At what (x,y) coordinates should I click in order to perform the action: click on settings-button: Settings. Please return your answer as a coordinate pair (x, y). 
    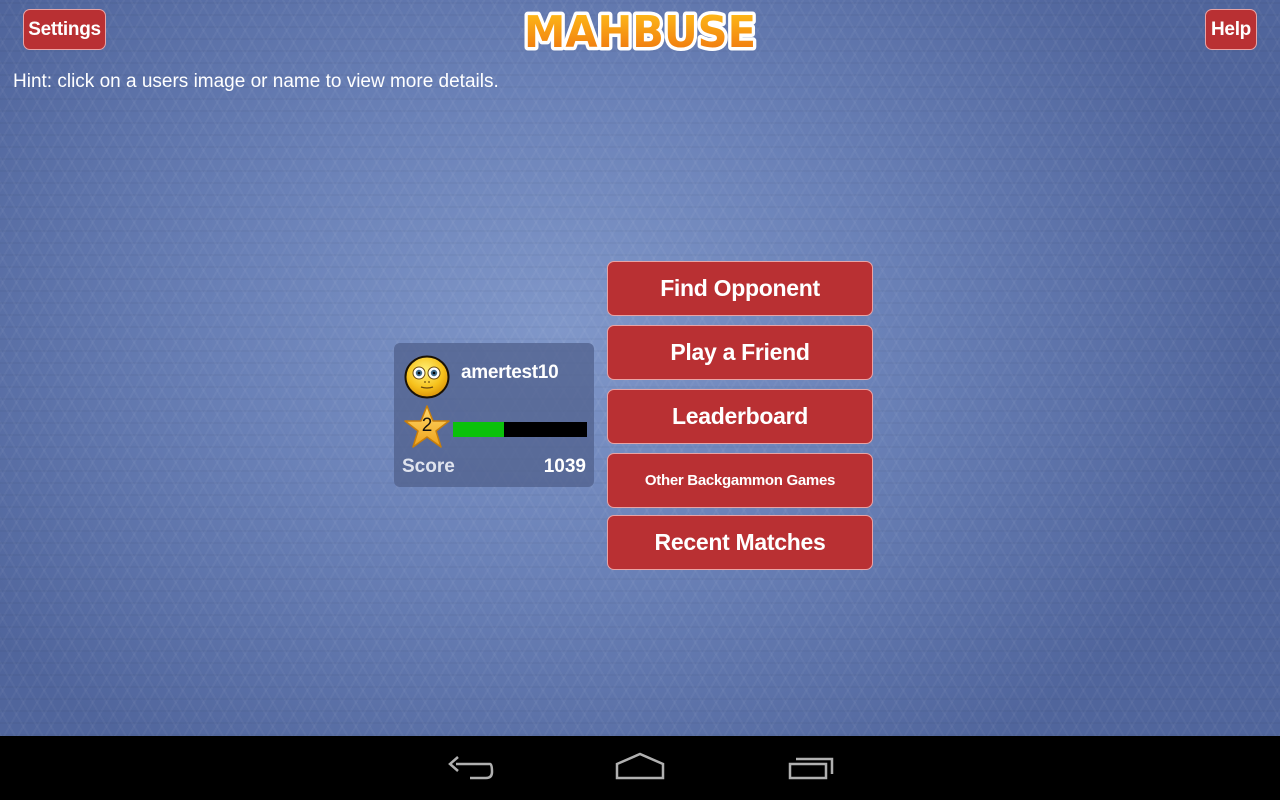
    Looking at the image, I should click on (64, 29).